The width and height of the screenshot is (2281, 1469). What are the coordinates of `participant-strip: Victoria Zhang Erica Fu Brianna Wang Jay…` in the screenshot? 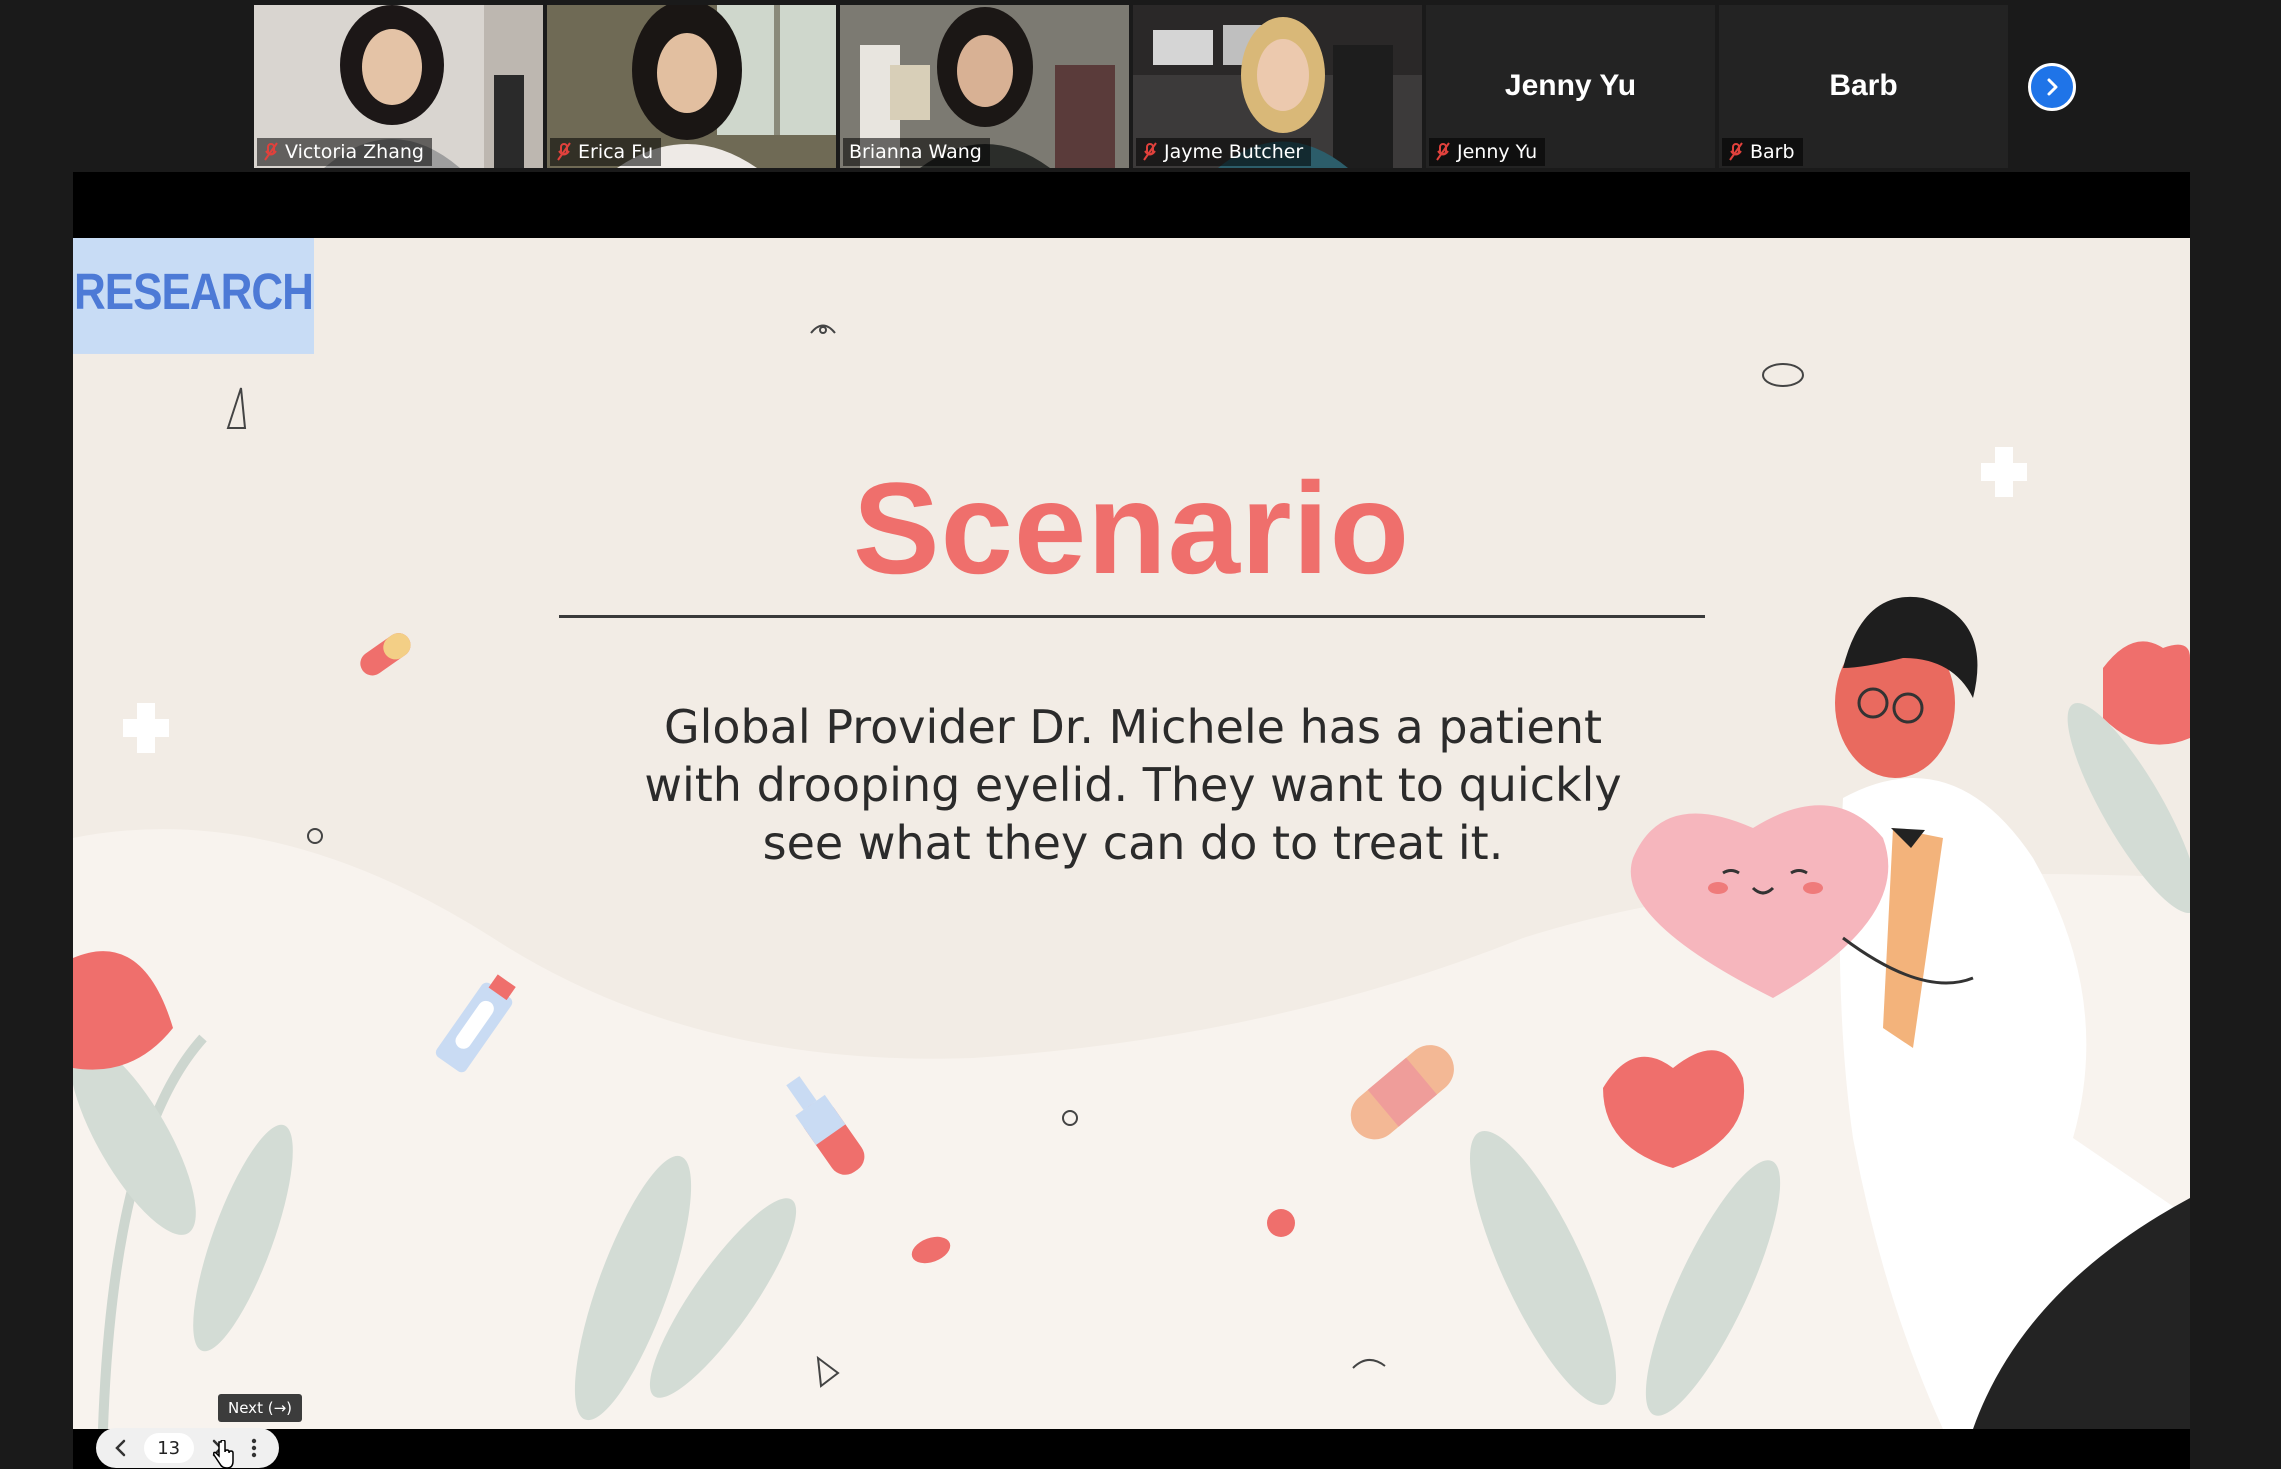 It's located at (1131, 86).